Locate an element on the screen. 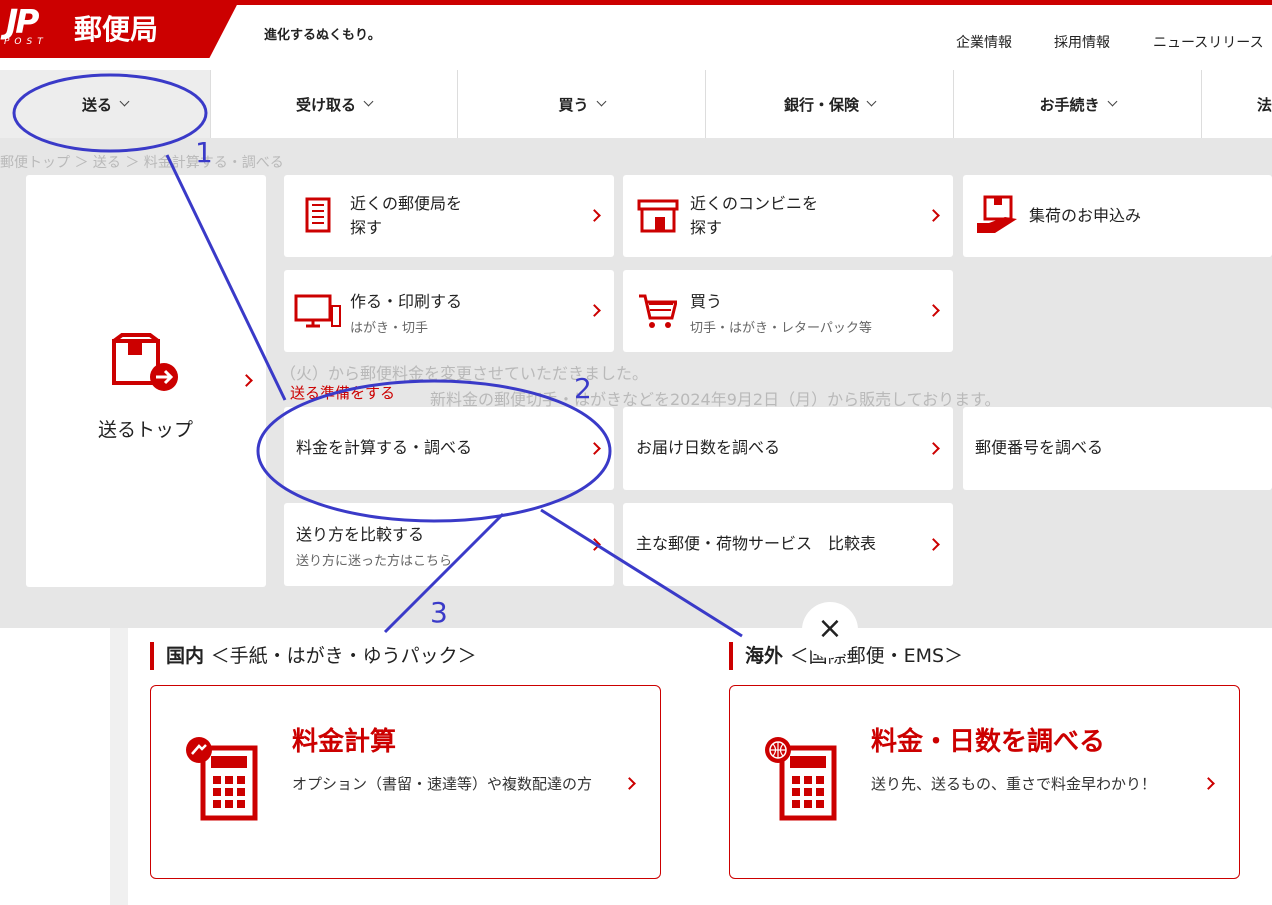 This screenshot has height=905, width=1272. close-menu-button: × is located at coordinates (830, 630).